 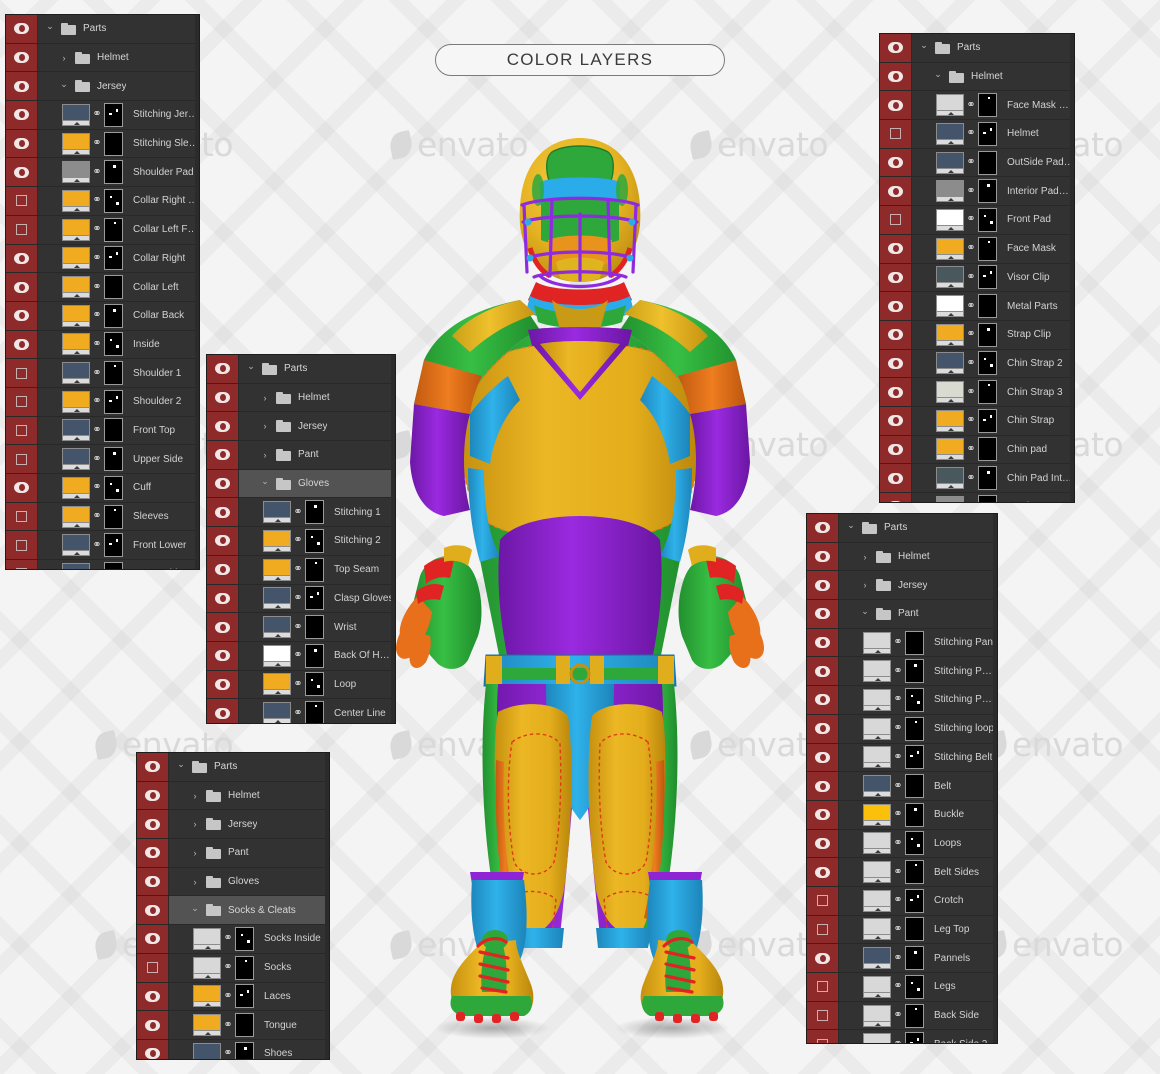 I want to click on layer-row-body: ⌄ Parts, so click(x=317, y=369).